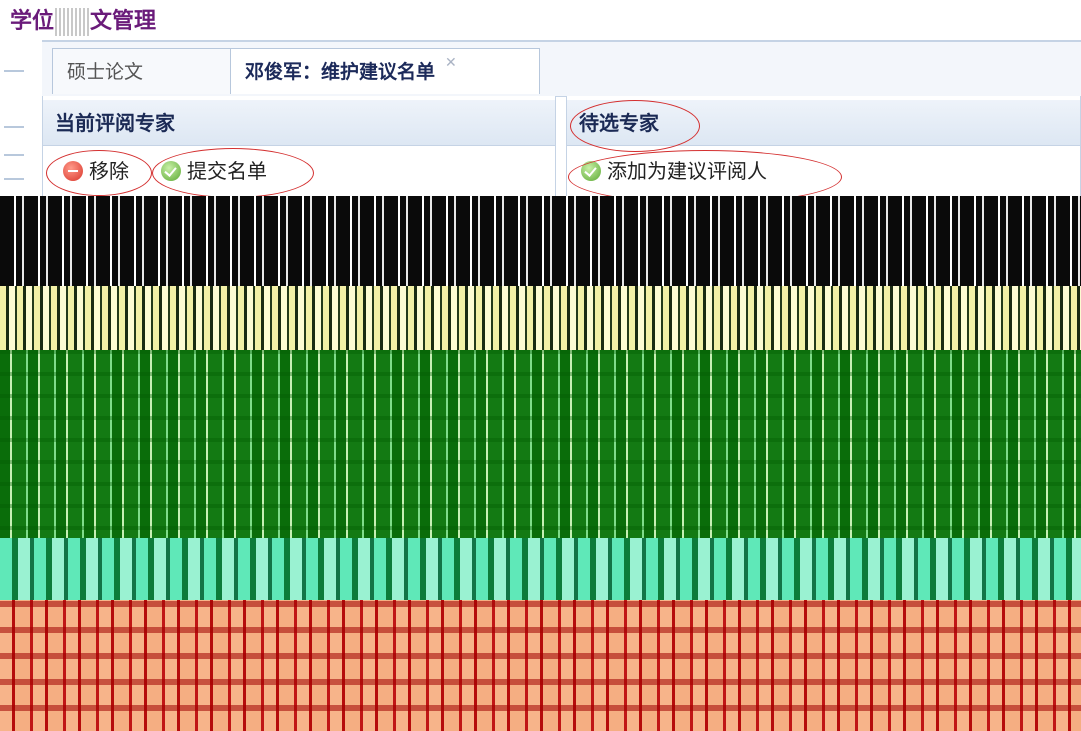  I want to click on app-title-part1: 学位, so click(32, 21).